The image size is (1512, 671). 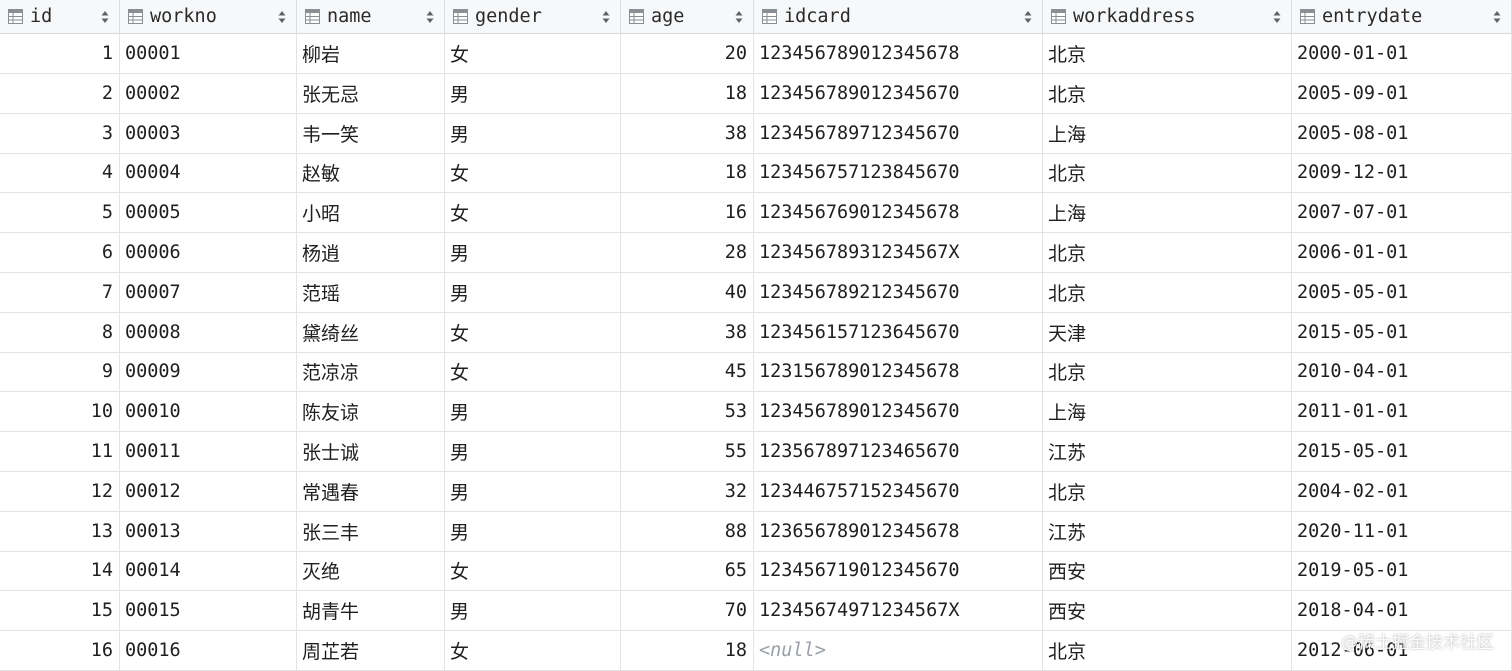 What do you see at coordinates (60, 451) in the screenshot?
I see `cell-id: 11` at bounding box center [60, 451].